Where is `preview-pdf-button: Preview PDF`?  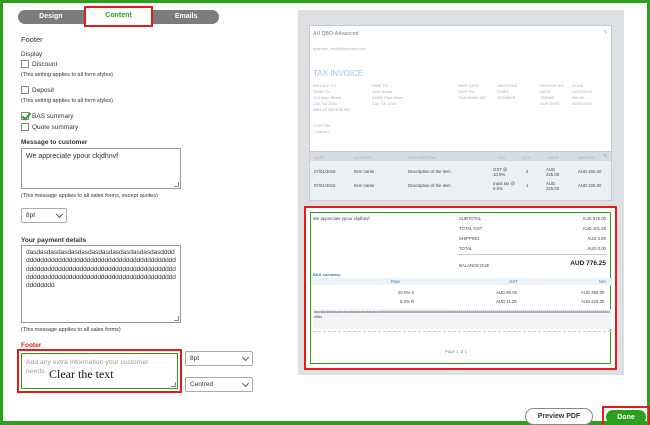 preview-pdf-button: Preview PDF is located at coordinates (559, 416).